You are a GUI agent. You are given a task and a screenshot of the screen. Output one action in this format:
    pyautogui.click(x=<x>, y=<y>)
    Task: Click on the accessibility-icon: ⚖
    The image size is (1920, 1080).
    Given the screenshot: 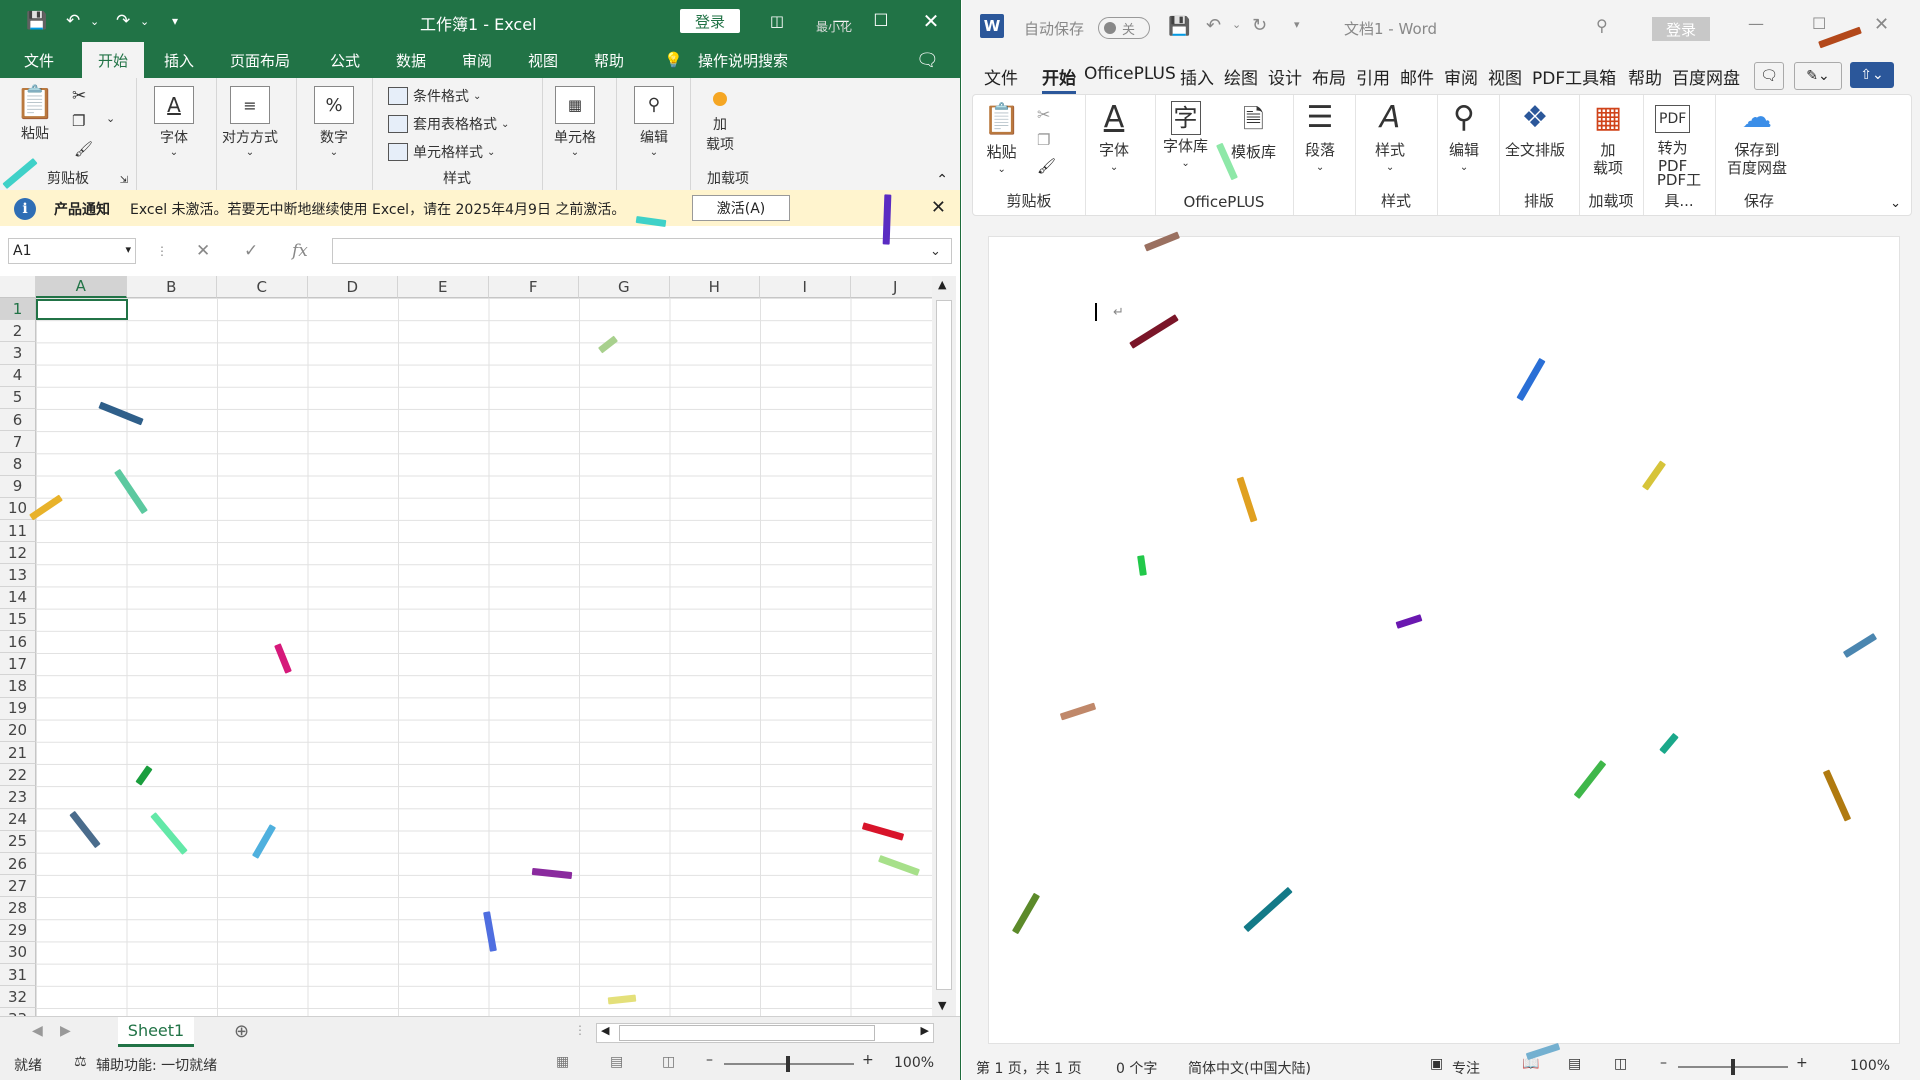 What is the action you would take?
    pyautogui.click(x=80, y=1062)
    